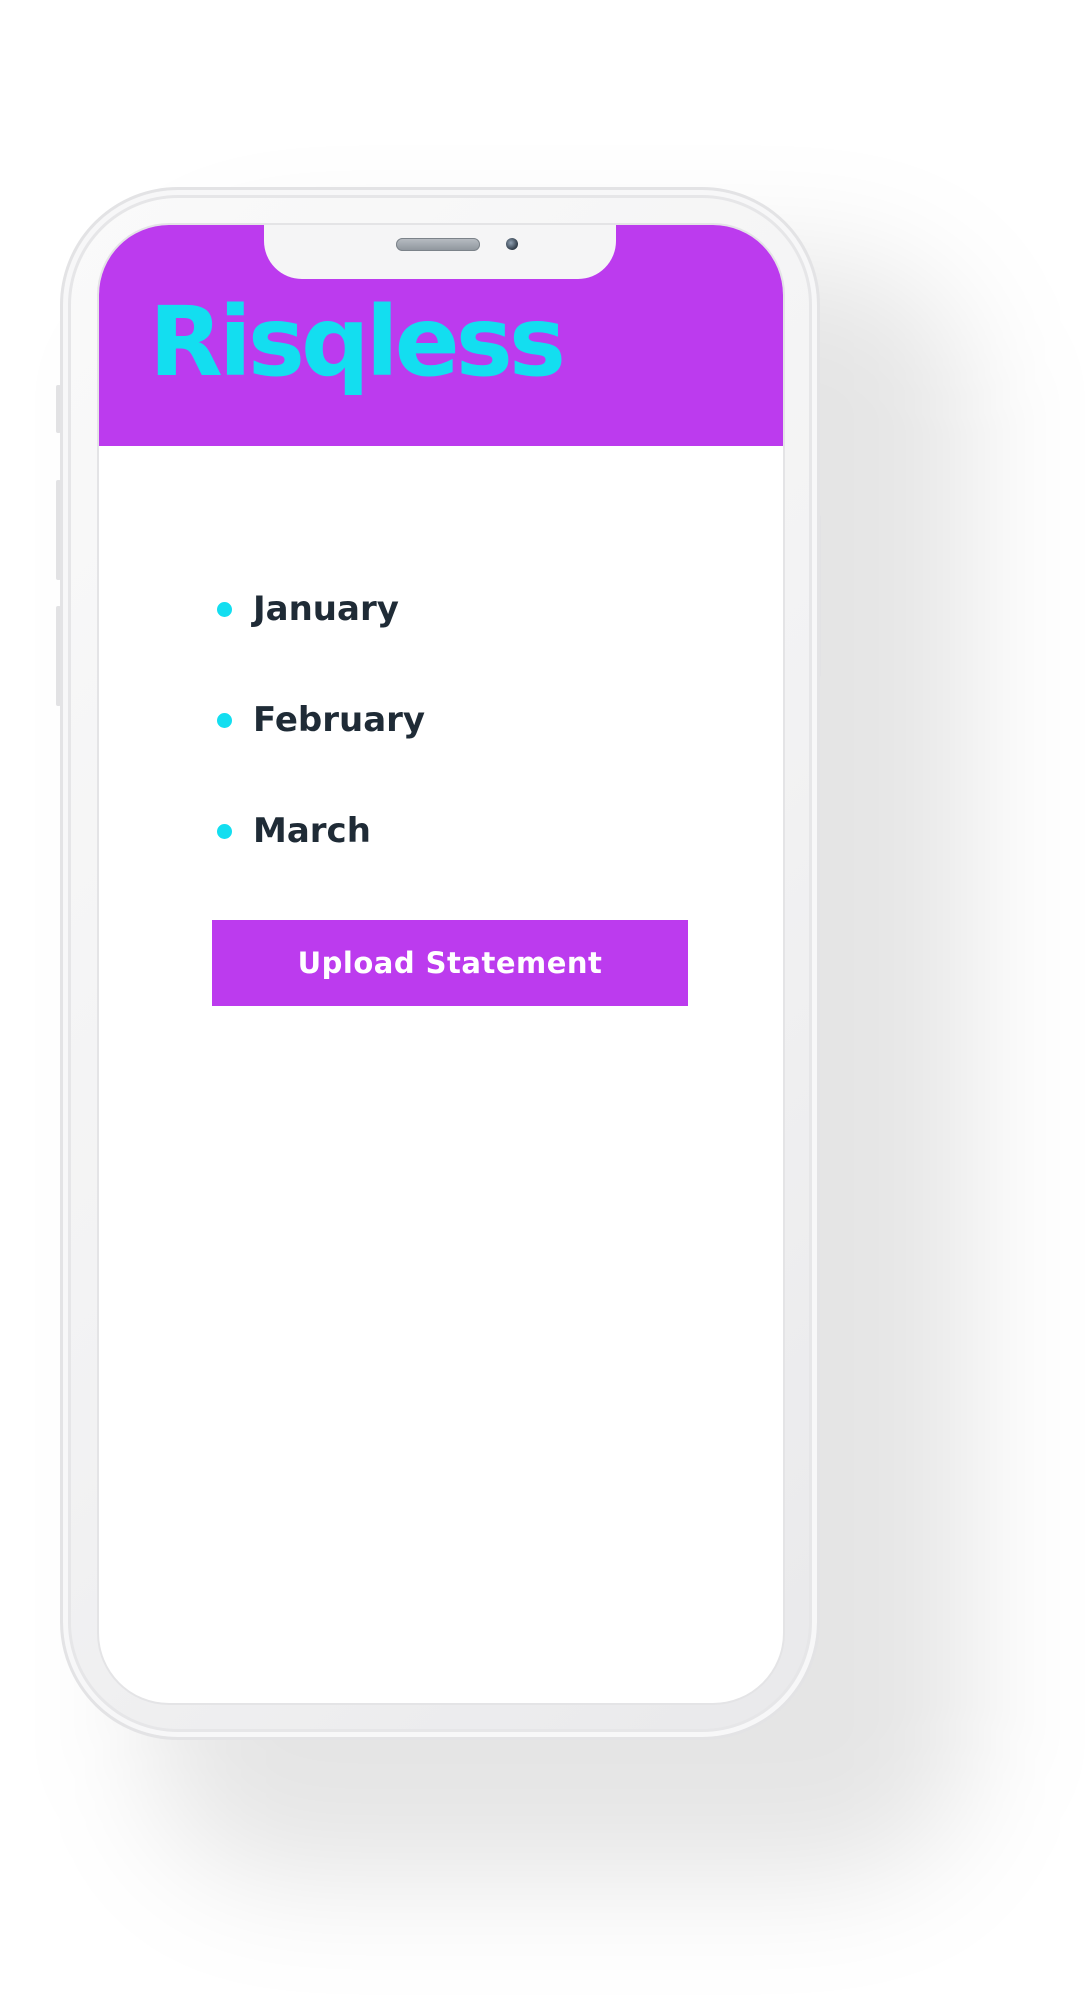 The height and width of the screenshot is (2000, 1086). What do you see at coordinates (438, 244) in the screenshot?
I see `speaker-grille-icon` at bounding box center [438, 244].